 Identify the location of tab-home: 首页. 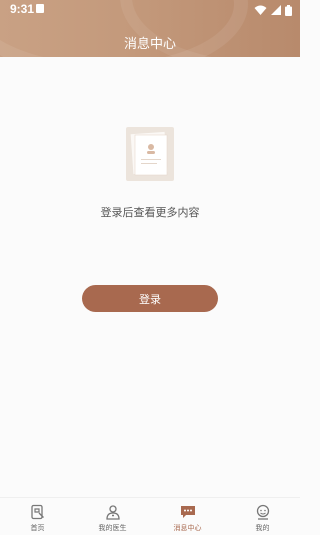
(37, 516).